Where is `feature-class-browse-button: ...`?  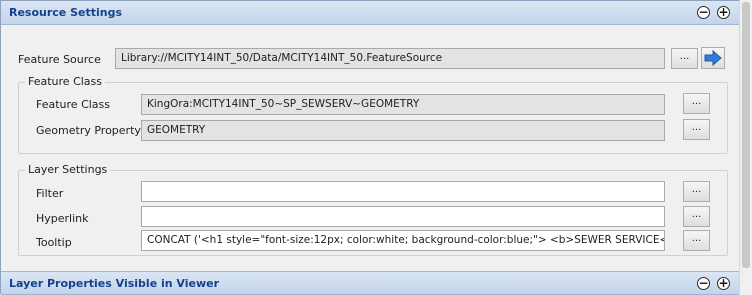
feature-class-browse-button: ... is located at coordinates (696, 103).